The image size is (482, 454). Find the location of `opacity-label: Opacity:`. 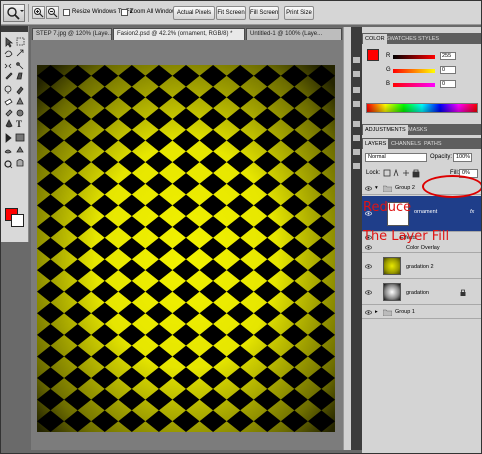

opacity-label: Opacity: is located at coordinates (441, 157).